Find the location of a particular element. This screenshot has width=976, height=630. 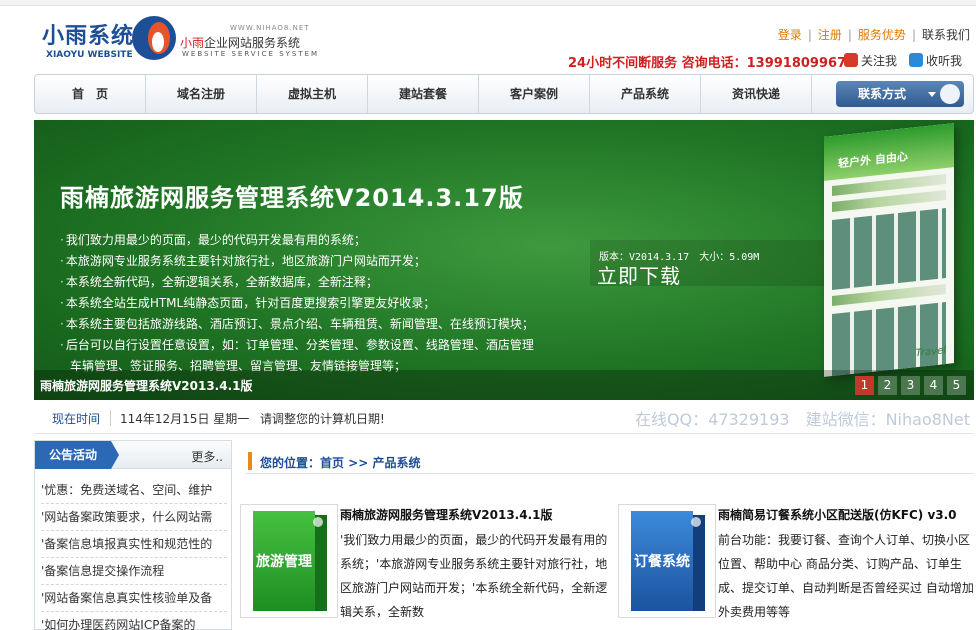

pager-button-1: 1 is located at coordinates (864, 385).